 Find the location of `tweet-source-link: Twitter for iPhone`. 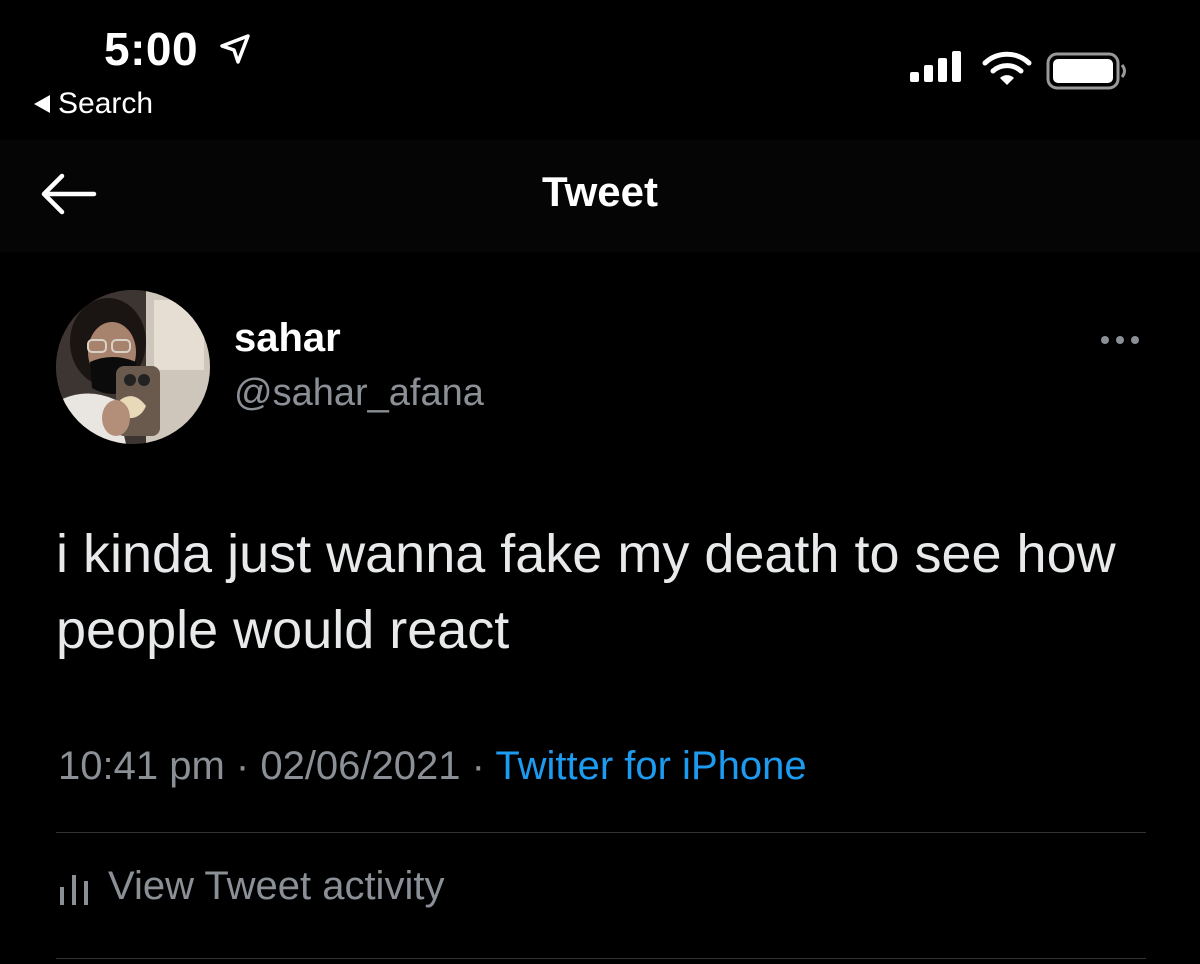

tweet-source-link: Twitter for iPhone is located at coordinates (650, 766).